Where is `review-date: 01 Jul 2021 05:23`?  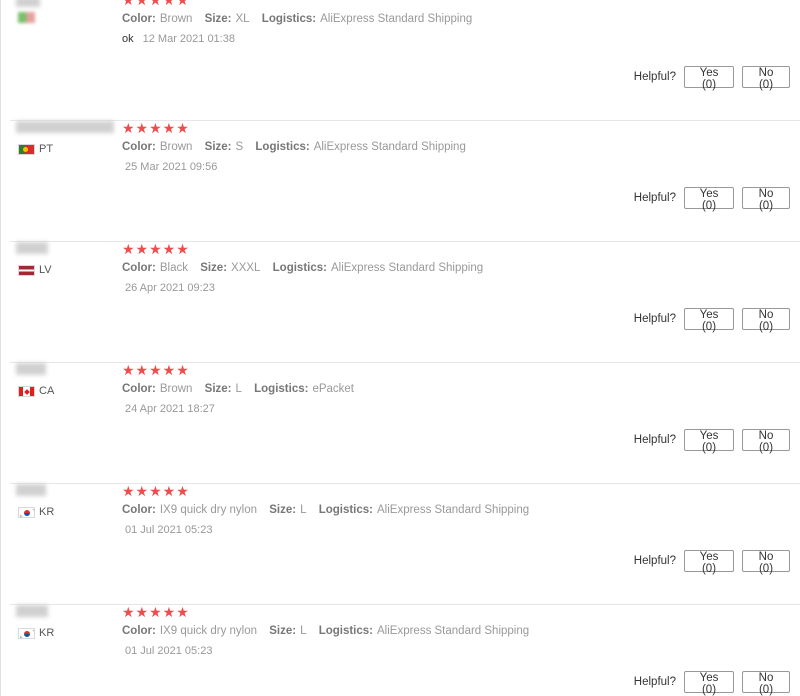 review-date: 01 Jul 2021 05:23 is located at coordinates (169, 530).